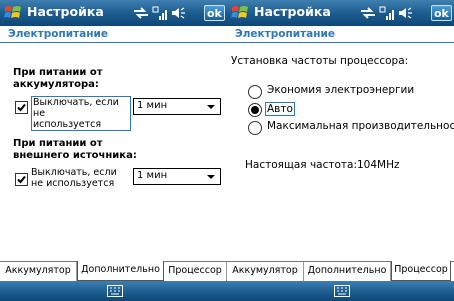 The image size is (454, 301). What do you see at coordinates (255, 92) in the screenshot?
I see `radio-power-saving` at bounding box center [255, 92].